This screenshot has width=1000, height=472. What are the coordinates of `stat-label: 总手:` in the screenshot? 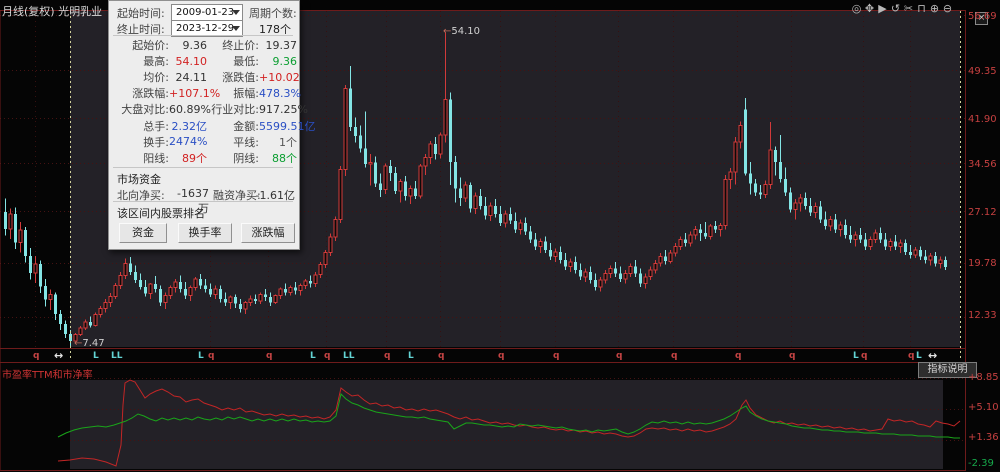 It's located at (156, 126).